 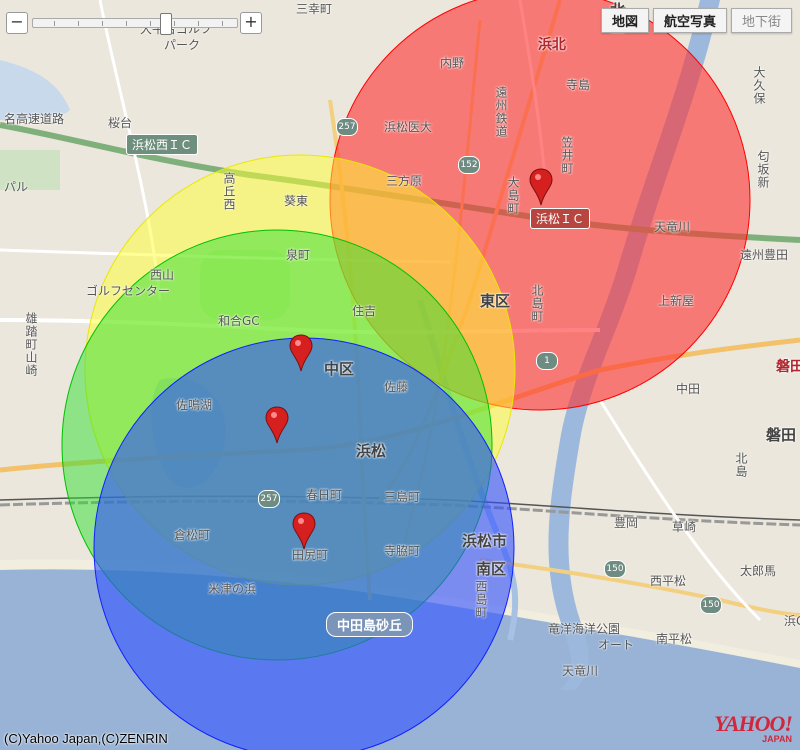 What do you see at coordinates (34, 119) in the screenshot?
I see `place-label: 名高速道路` at bounding box center [34, 119].